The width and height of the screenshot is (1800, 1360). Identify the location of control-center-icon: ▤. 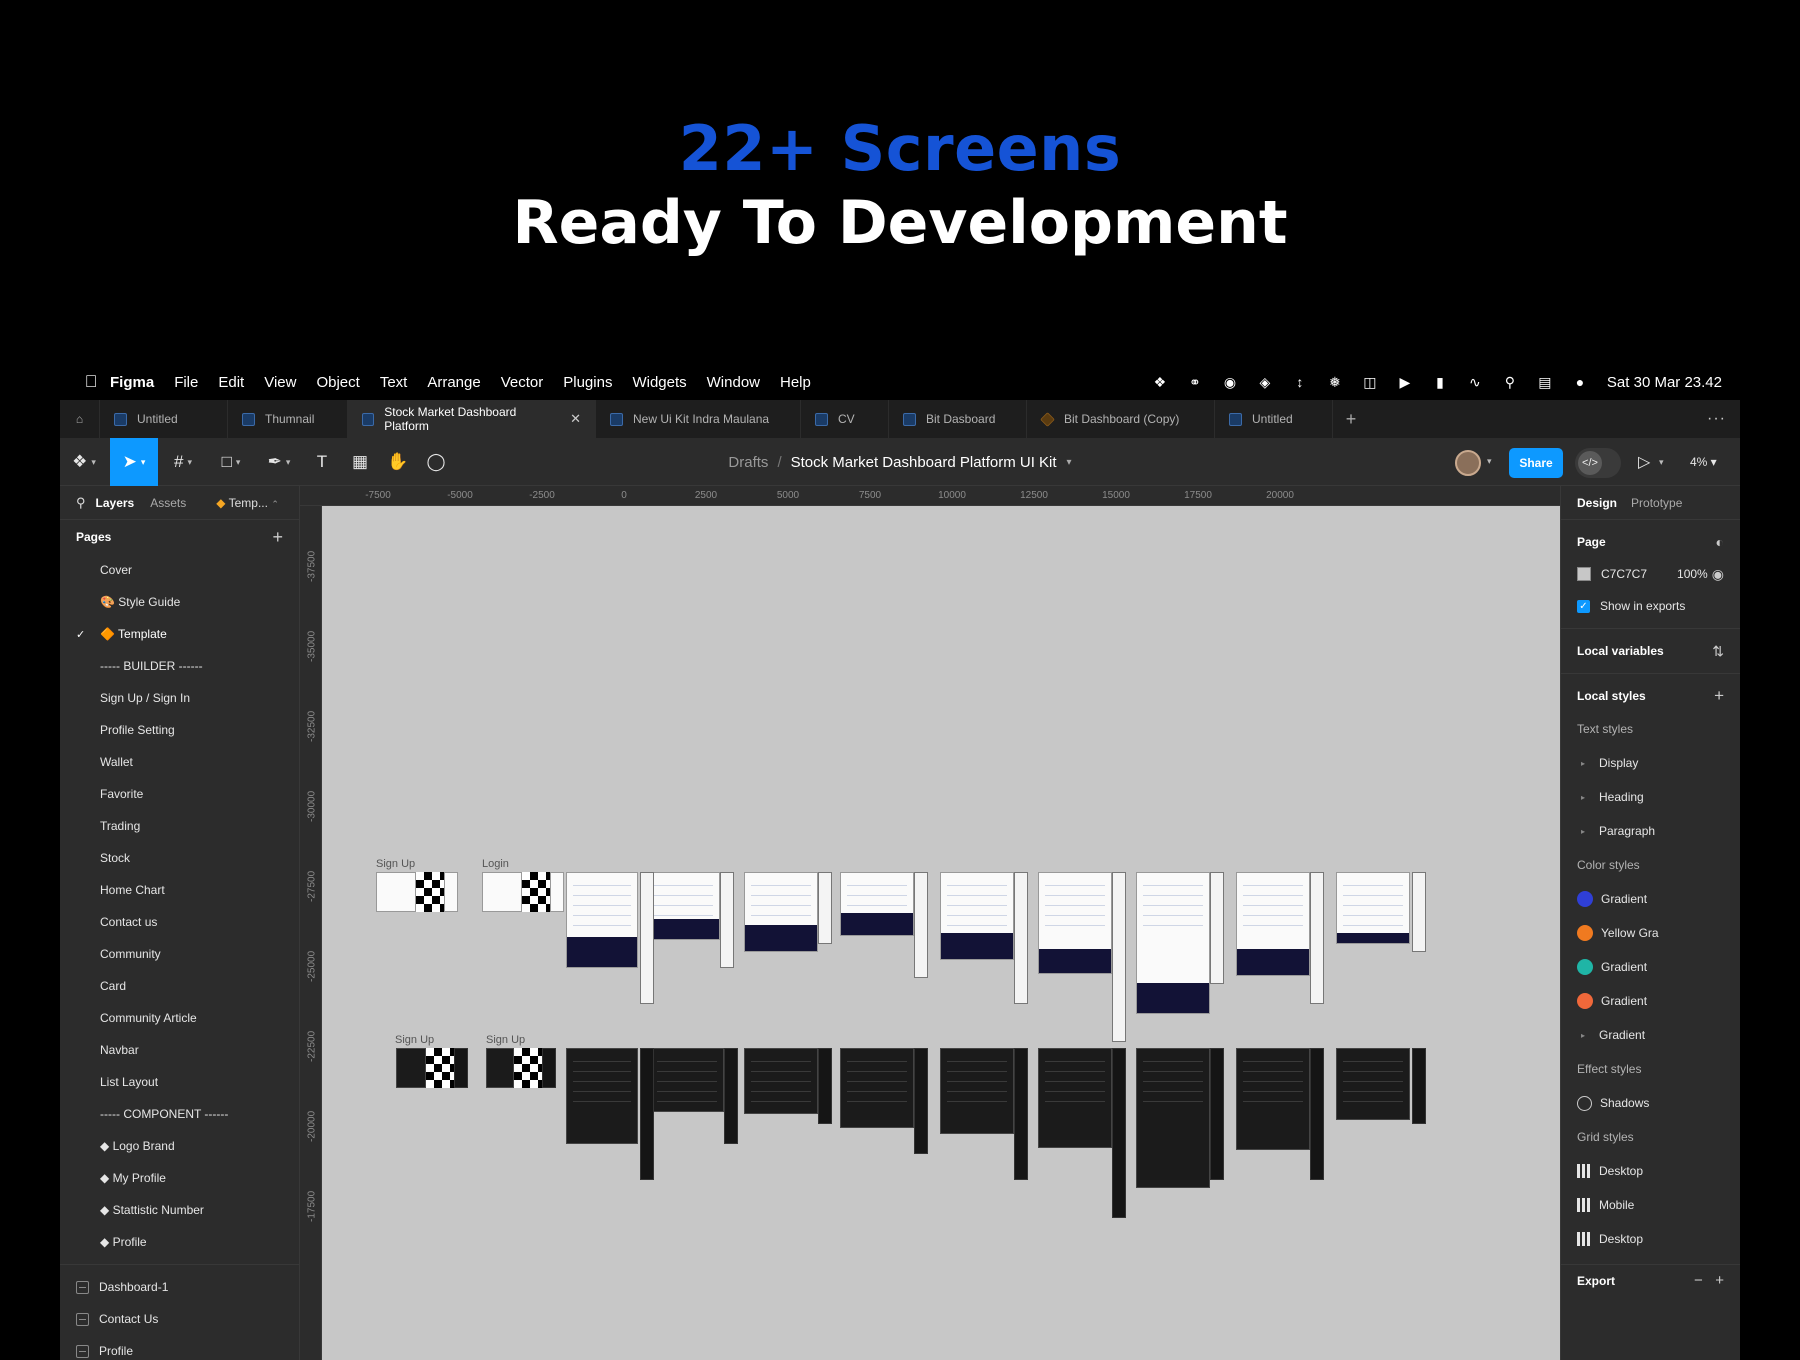
(1545, 382).